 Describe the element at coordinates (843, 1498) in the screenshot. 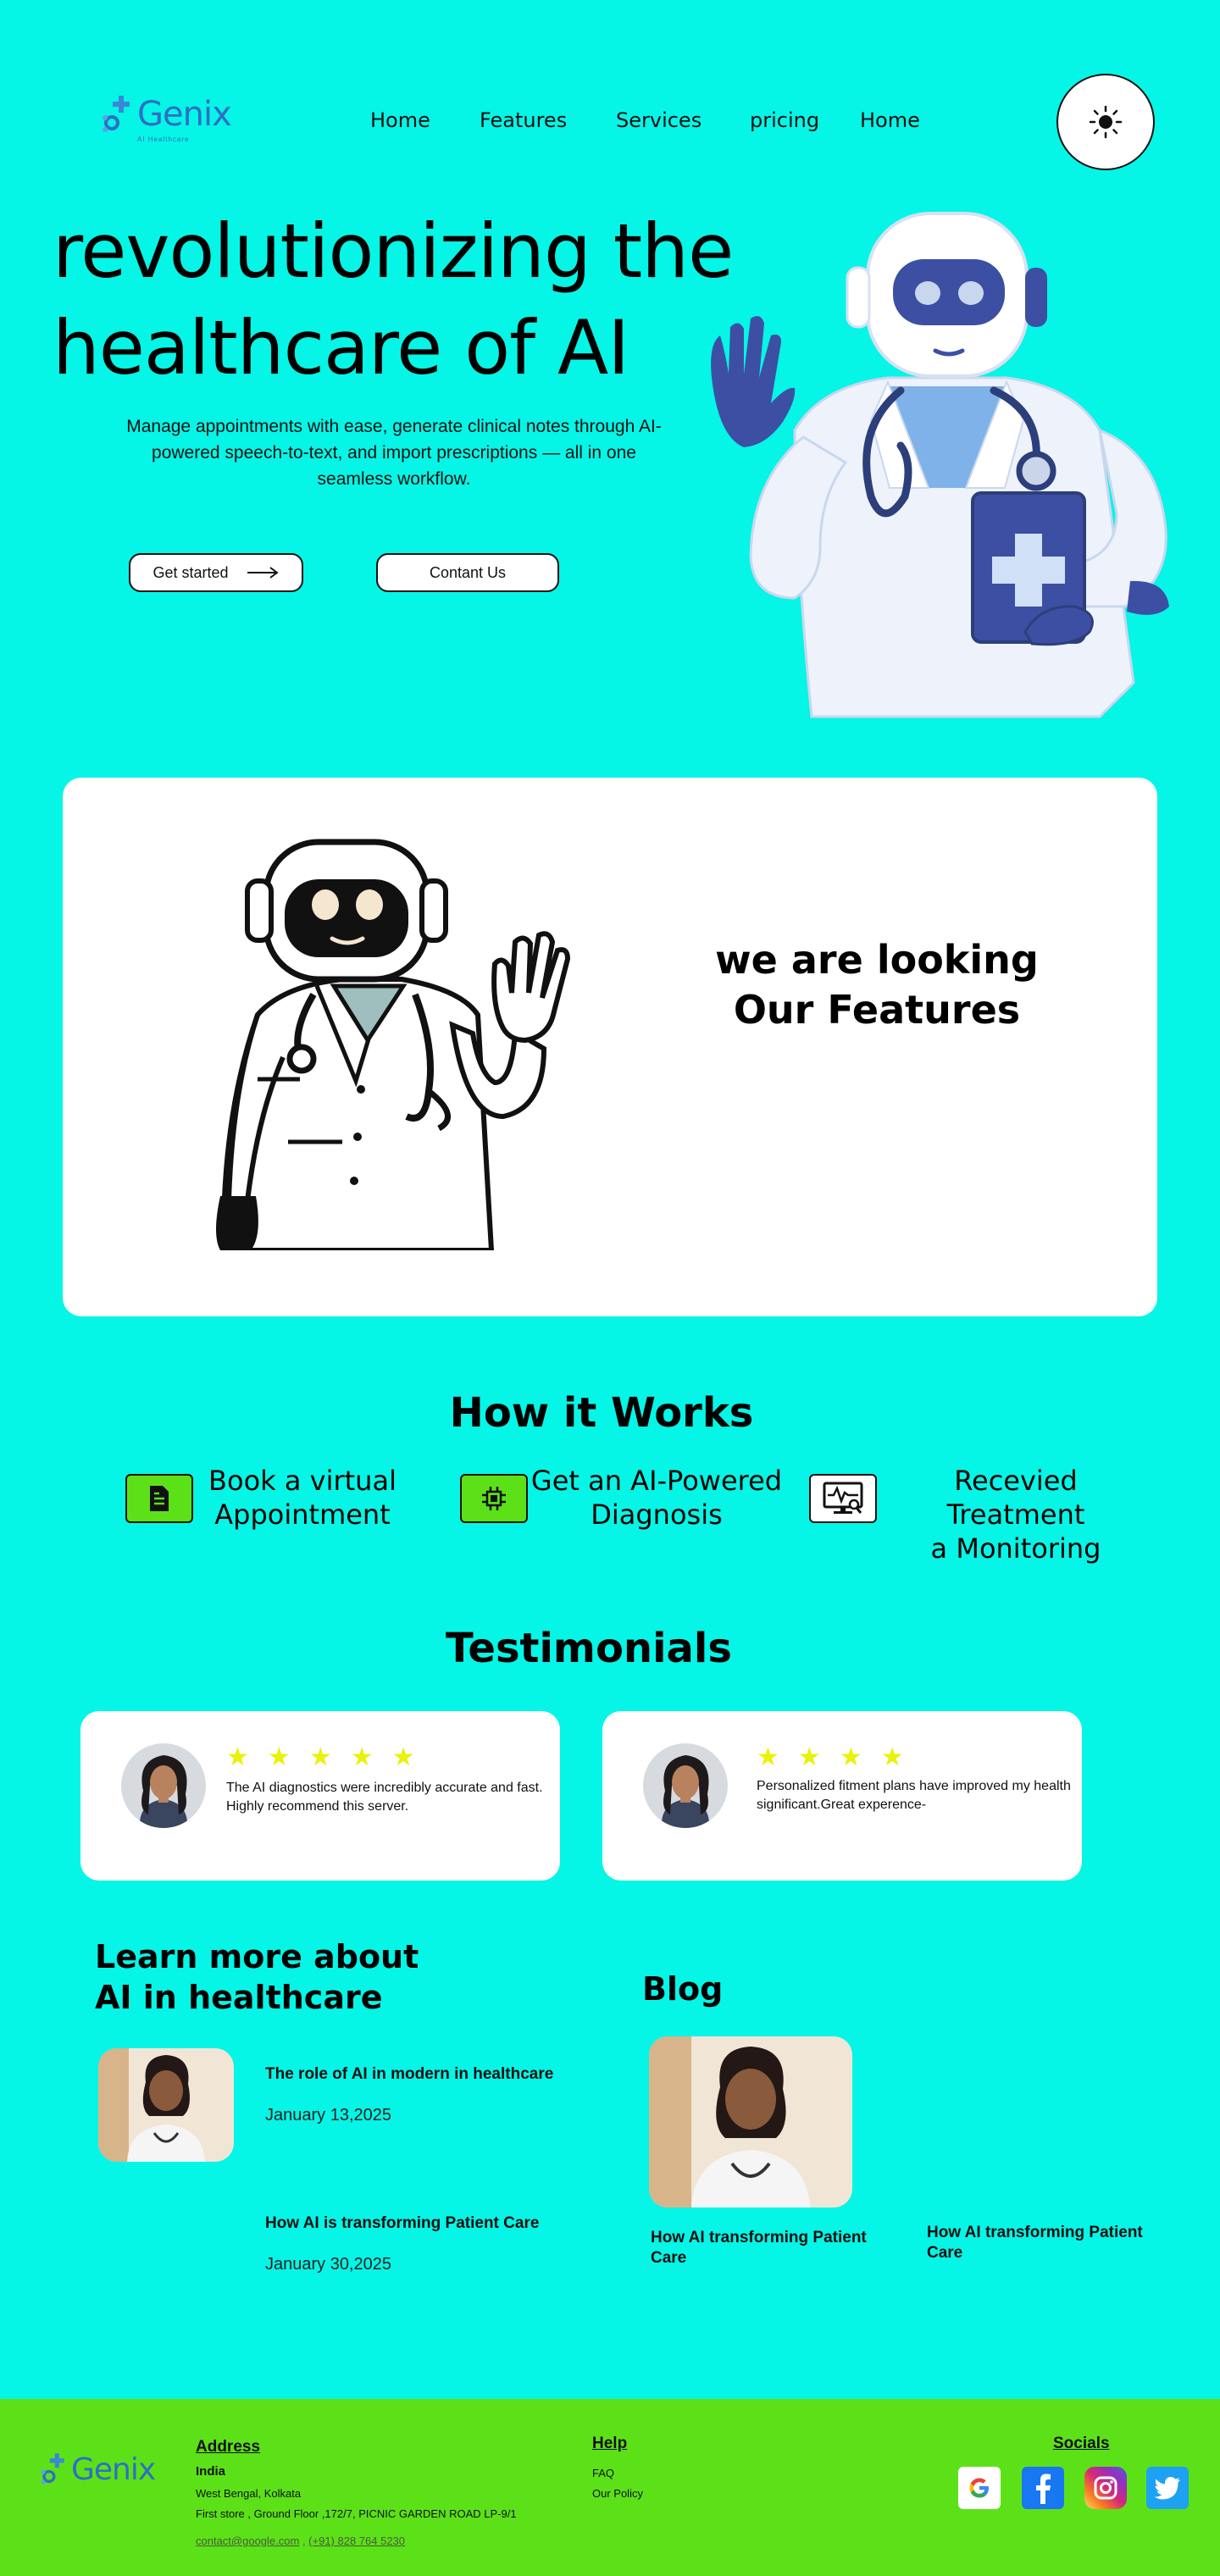

I see `monitor-icon` at that location.